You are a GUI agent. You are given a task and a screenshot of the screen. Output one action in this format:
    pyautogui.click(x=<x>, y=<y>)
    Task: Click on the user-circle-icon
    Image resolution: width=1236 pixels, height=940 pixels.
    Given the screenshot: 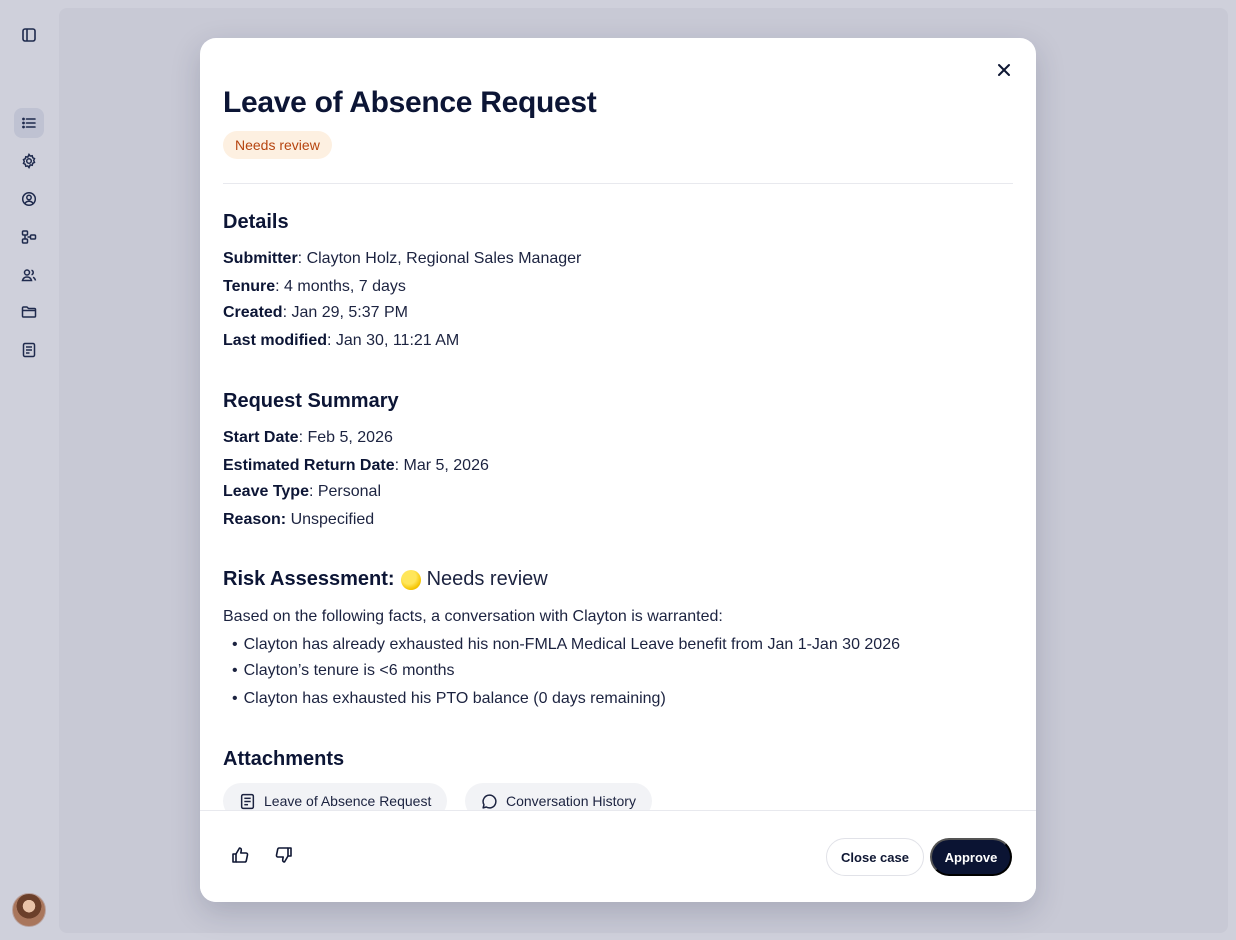 What is the action you would take?
    pyautogui.click(x=29, y=199)
    